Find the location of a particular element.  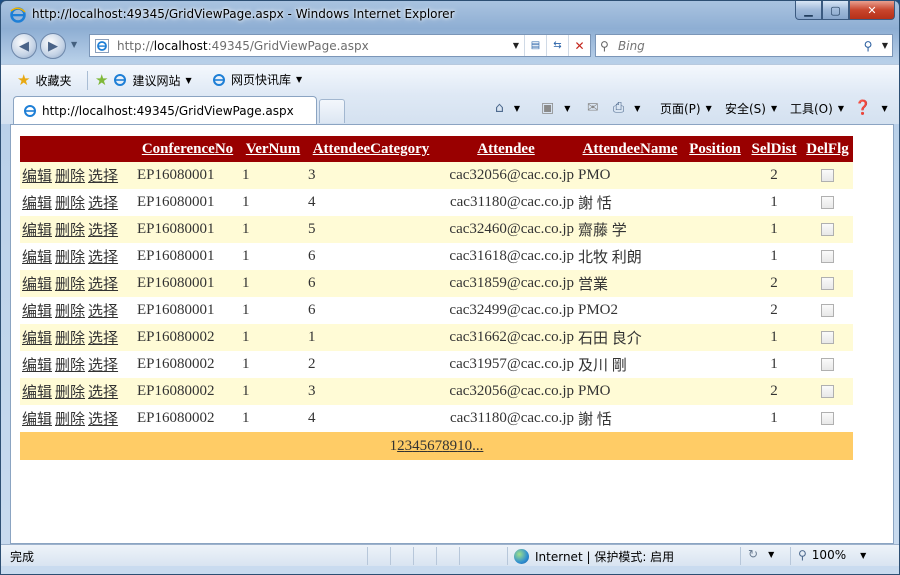

accelerator-icon: ↻ is located at coordinates (753, 554).